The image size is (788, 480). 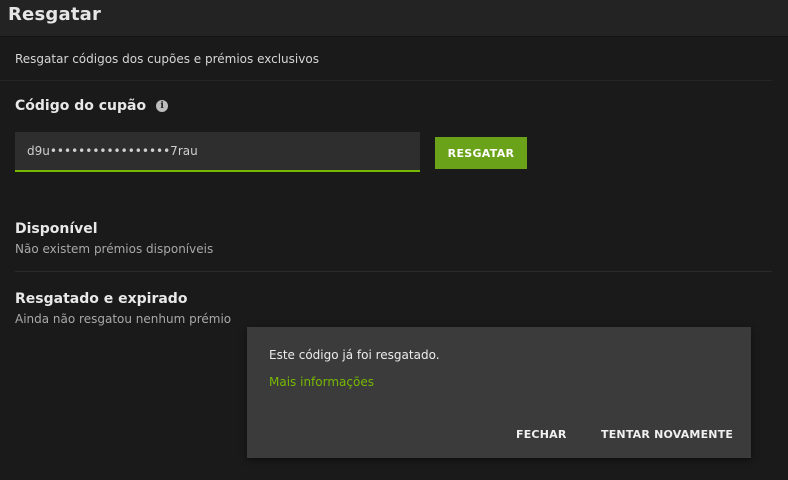 I want to click on close-button: FECHAR, so click(x=541, y=434).